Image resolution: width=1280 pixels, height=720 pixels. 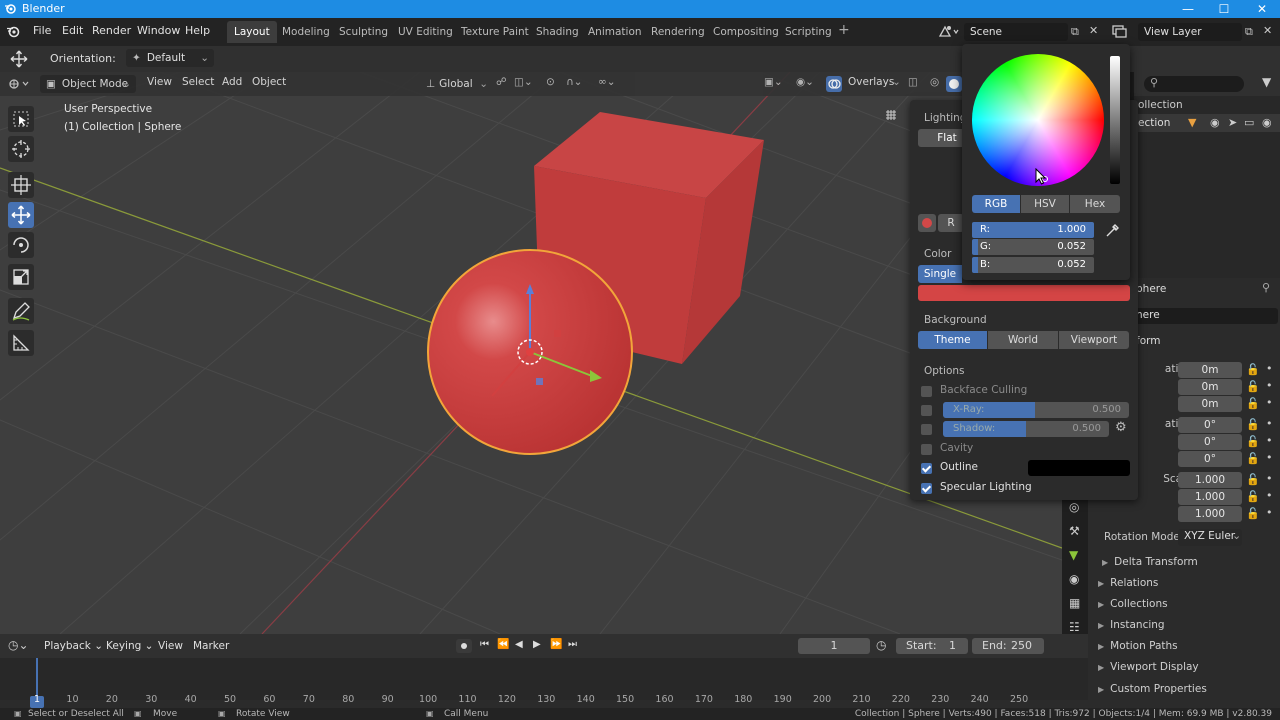 What do you see at coordinates (1095, 204) in the screenshot?
I see `picker-hex-tab: Hex` at bounding box center [1095, 204].